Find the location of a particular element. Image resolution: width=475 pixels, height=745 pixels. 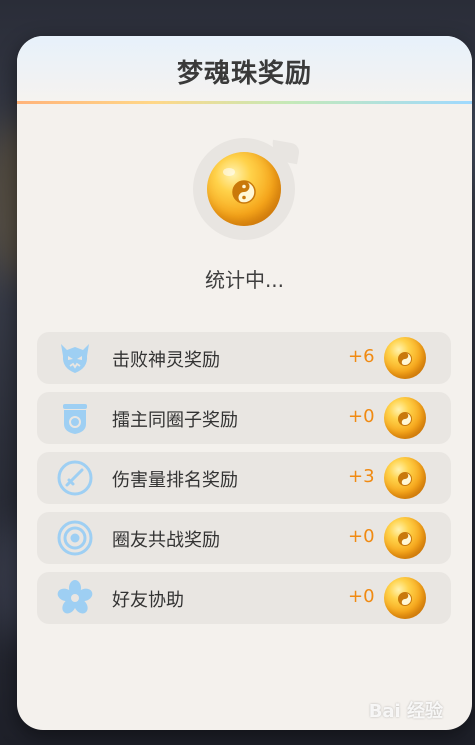

reward-label: 伤害量排名奖励 is located at coordinates (175, 480).